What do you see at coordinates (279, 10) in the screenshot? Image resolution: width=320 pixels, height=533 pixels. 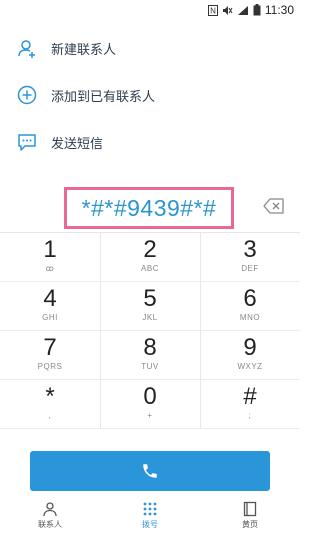 I see `status-time: 11:30` at bounding box center [279, 10].